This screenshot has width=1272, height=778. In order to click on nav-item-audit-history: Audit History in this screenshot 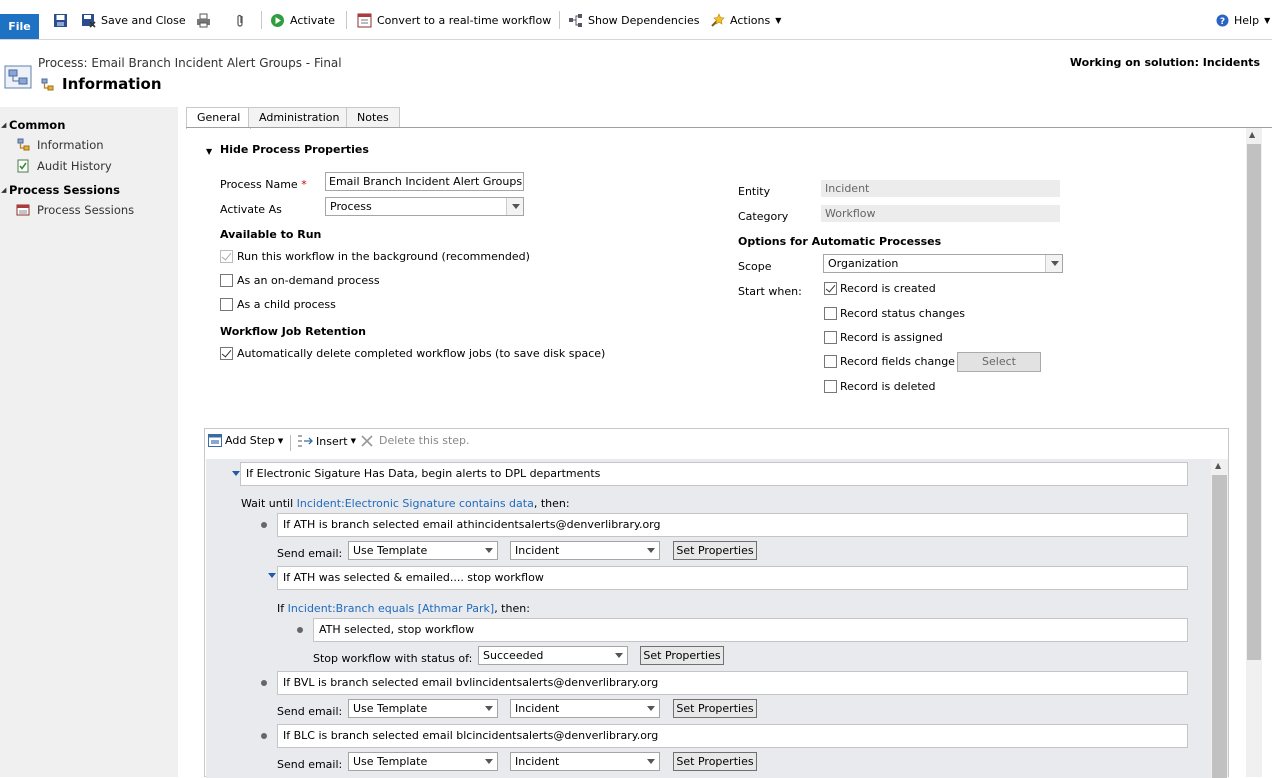, I will do `click(74, 166)`.